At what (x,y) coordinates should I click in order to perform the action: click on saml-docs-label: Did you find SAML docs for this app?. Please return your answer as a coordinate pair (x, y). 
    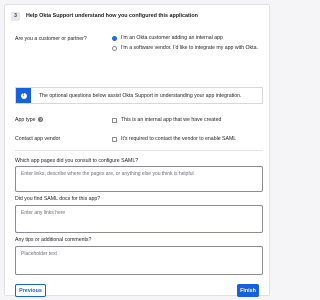
    Looking at the image, I should click on (58, 199).